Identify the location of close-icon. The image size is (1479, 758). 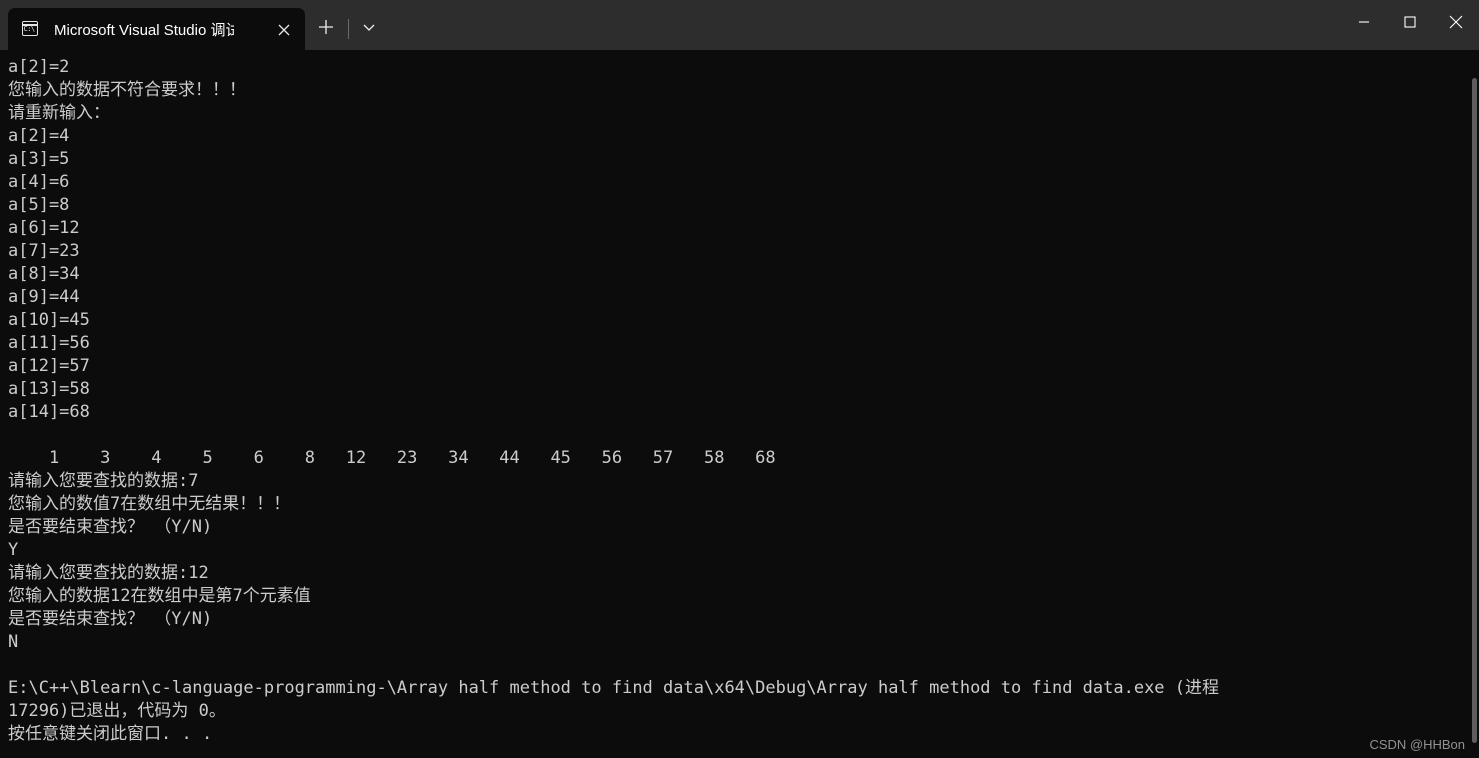
(1456, 22).